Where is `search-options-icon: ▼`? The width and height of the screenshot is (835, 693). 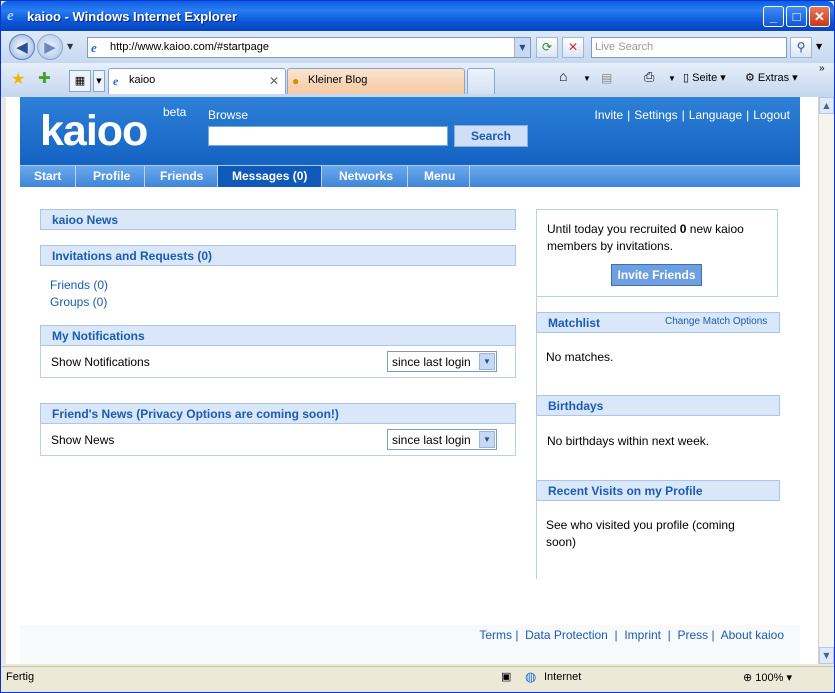 search-options-icon: ▼ is located at coordinates (819, 46).